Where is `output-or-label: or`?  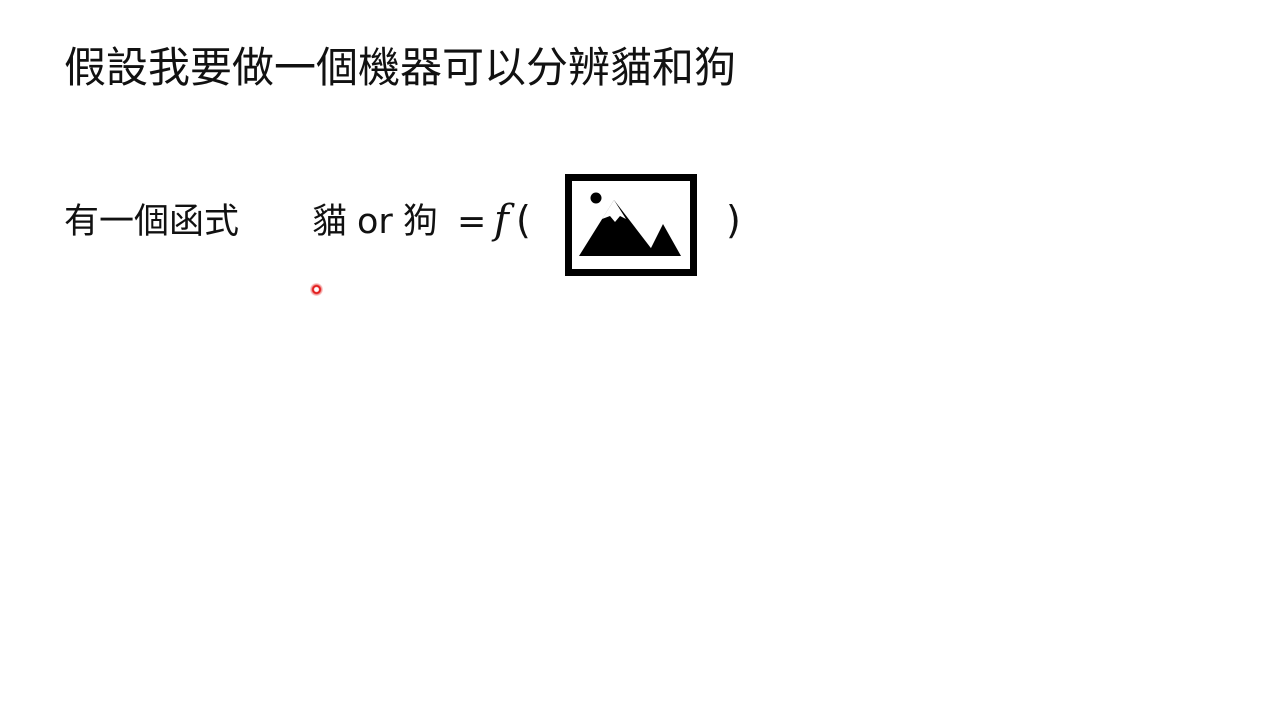
output-or-label: or is located at coordinates (375, 222).